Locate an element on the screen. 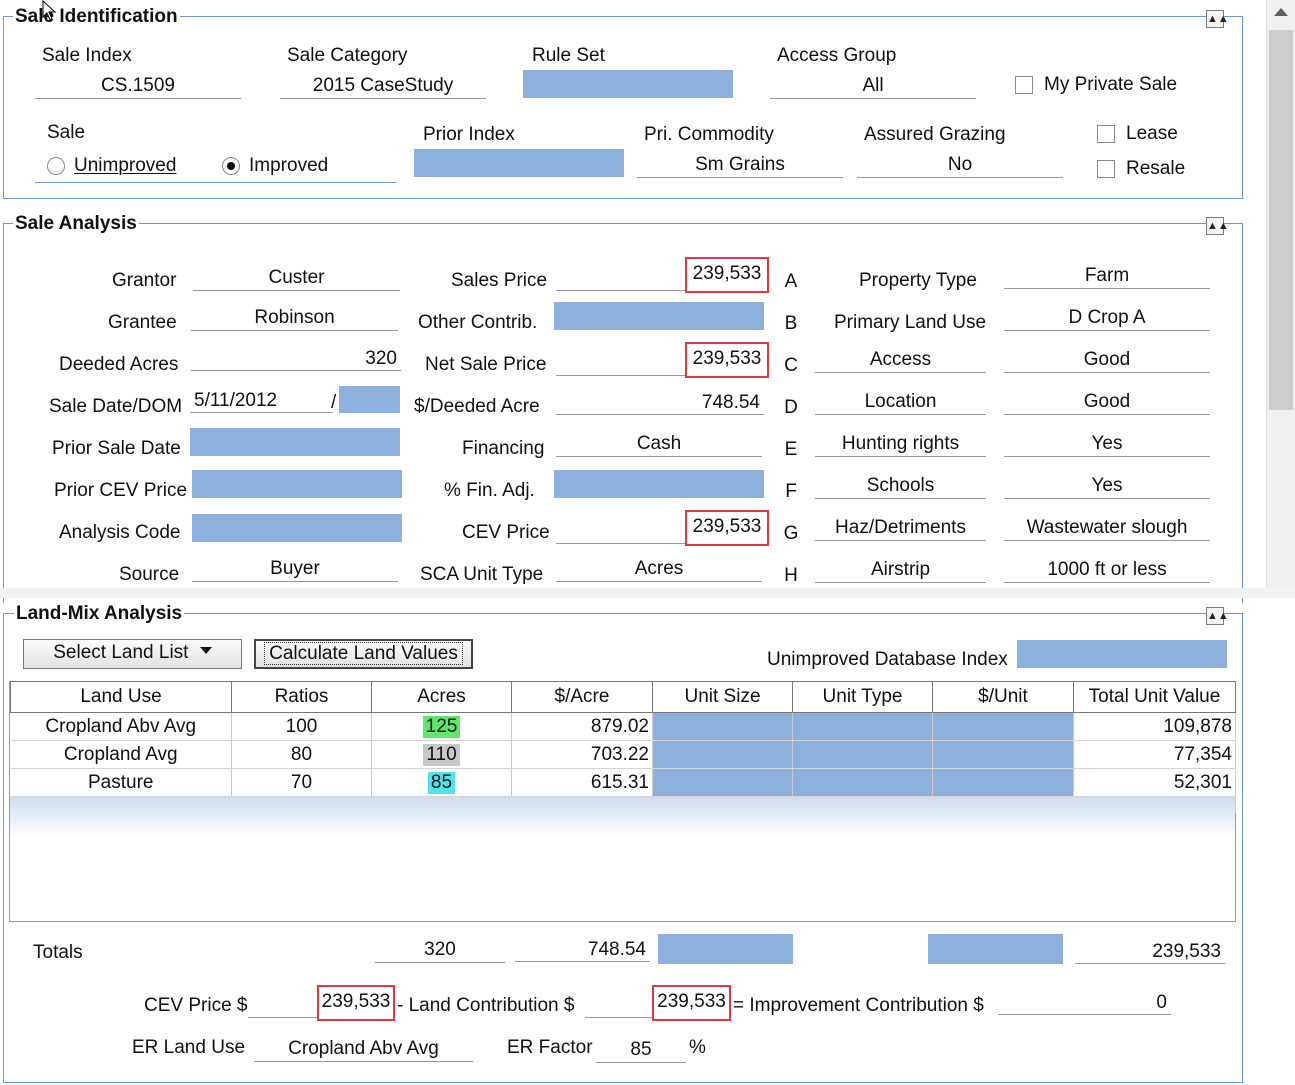 Image resolution: width=1295 pixels, height=1085 pixels. assured-grazing-field: No is located at coordinates (960, 165).